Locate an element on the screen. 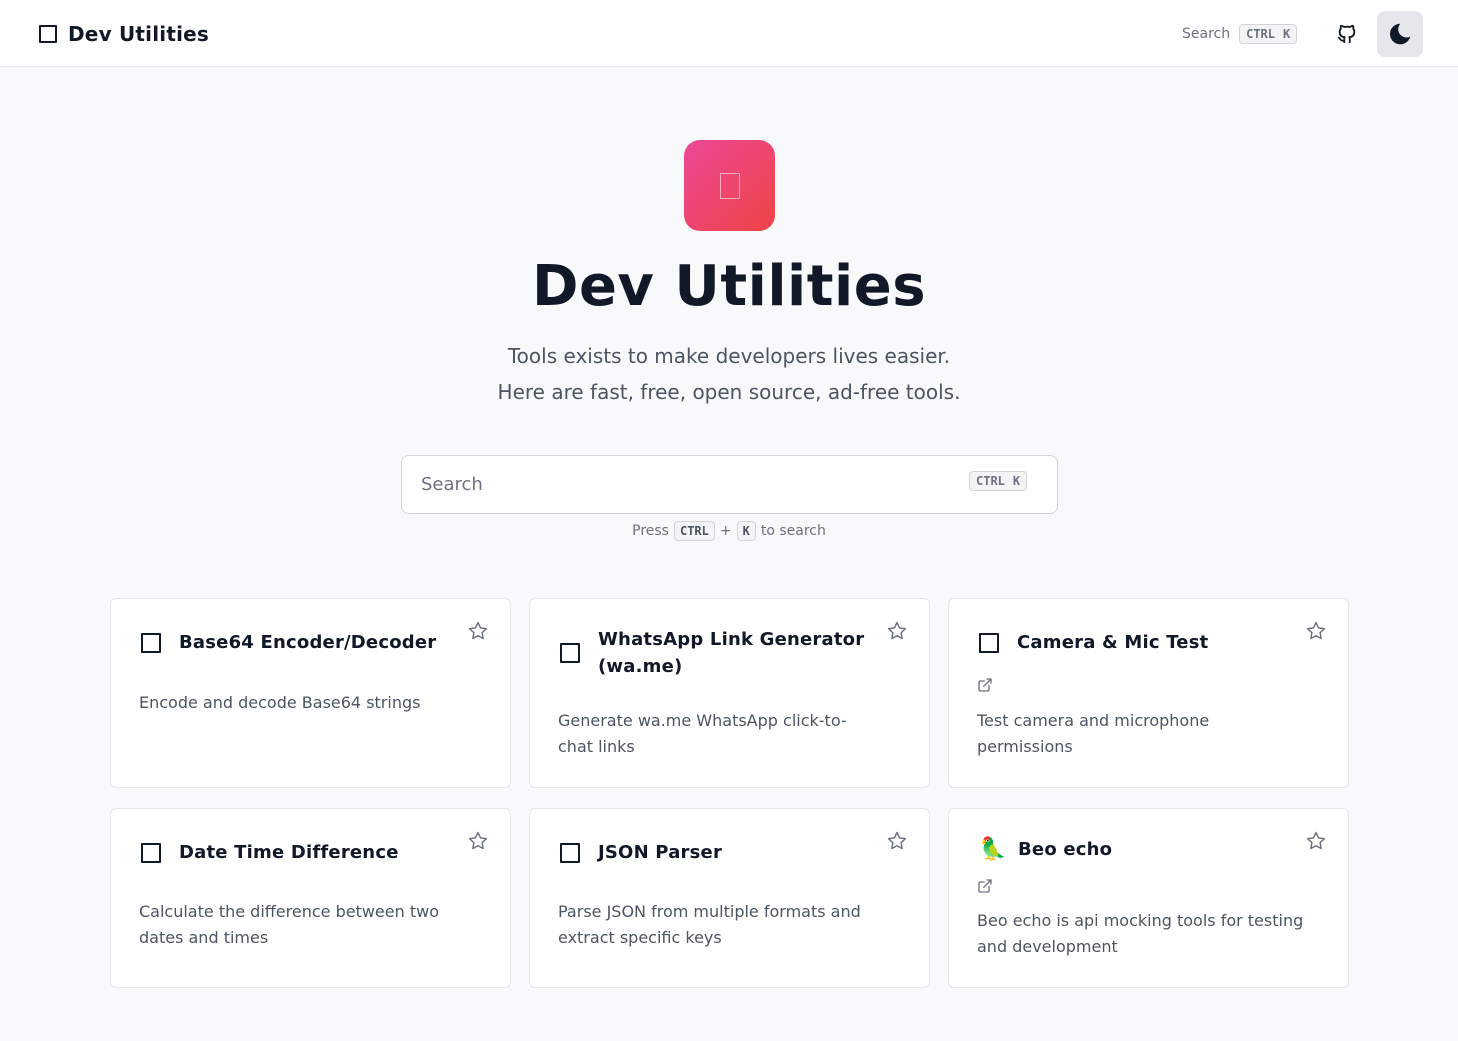 This screenshot has width=1458, height=1041. card-title: Beo echo is located at coordinates (1065, 849).